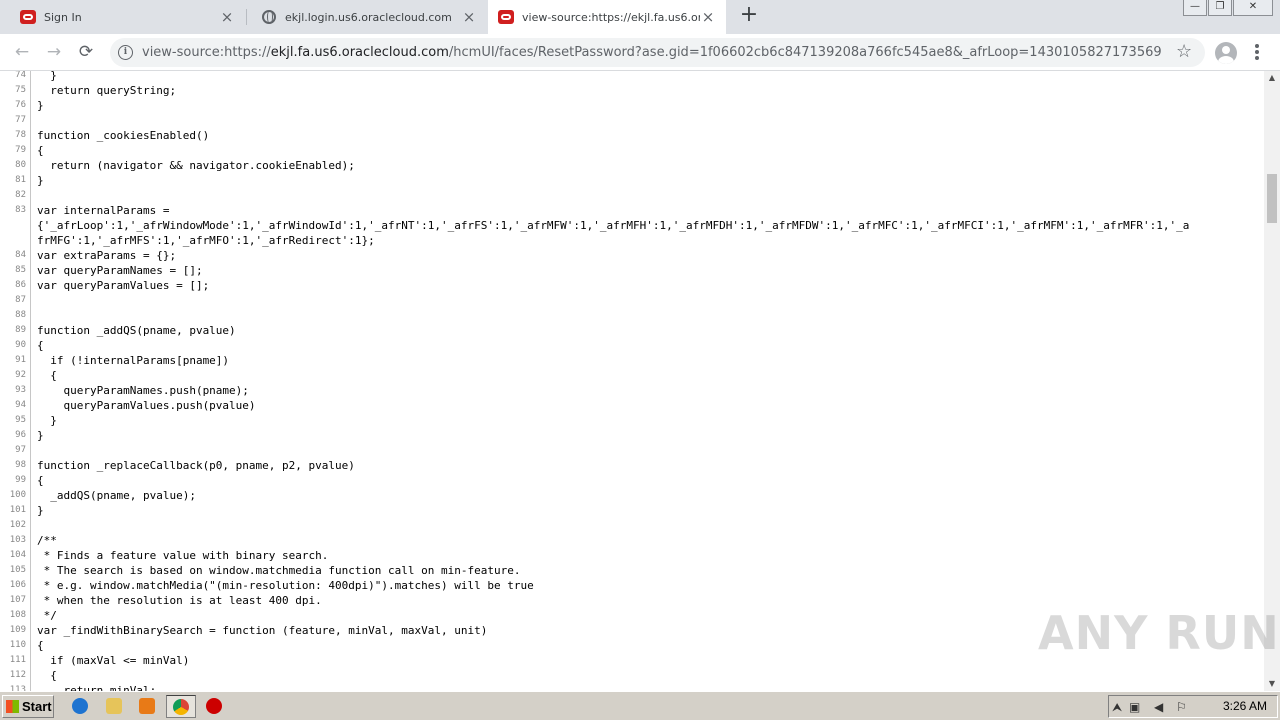 Image resolution: width=1280 pixels, height=720 pixels. What do you see at coordinates (20, 120) in the screenshot?
I see `line-number: 77` at bounding box center [20, 120].